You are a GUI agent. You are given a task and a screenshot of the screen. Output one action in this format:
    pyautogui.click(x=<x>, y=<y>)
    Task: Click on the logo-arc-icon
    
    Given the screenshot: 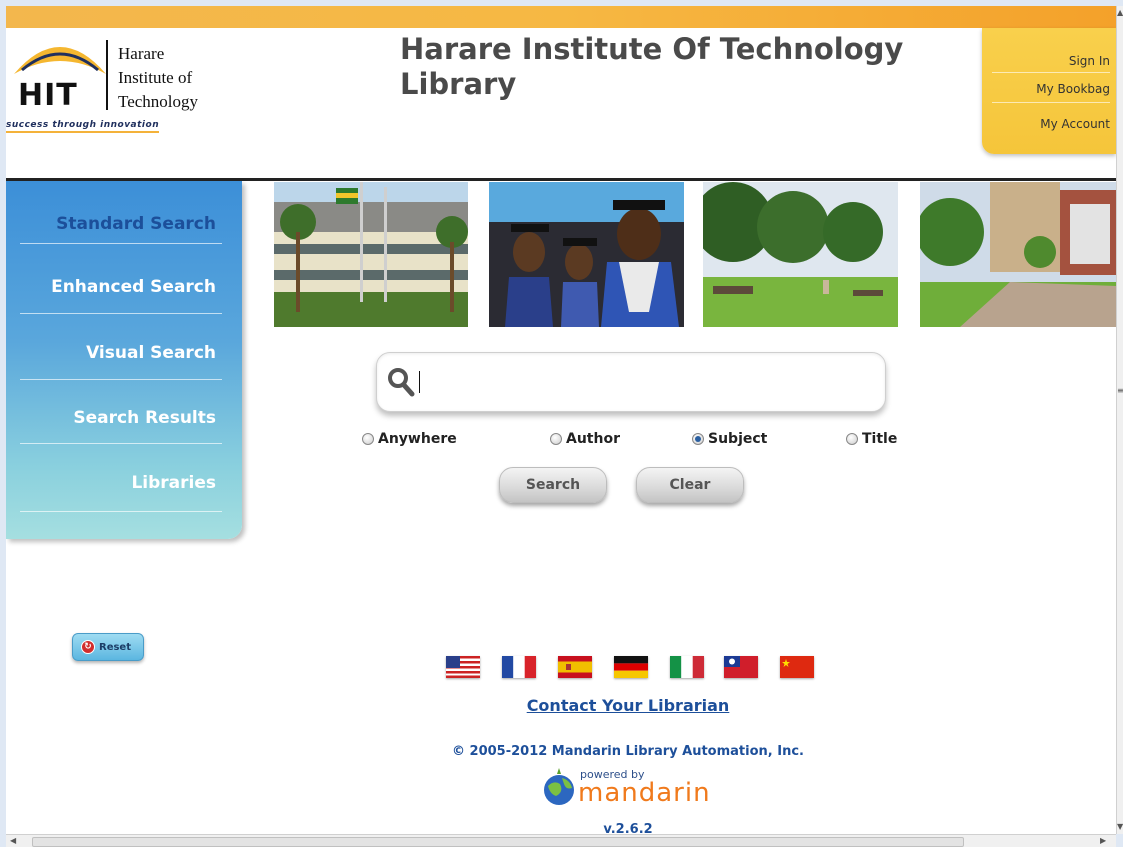 What is the action you would take?
    pyautogui.click(x=60, y=60)
    